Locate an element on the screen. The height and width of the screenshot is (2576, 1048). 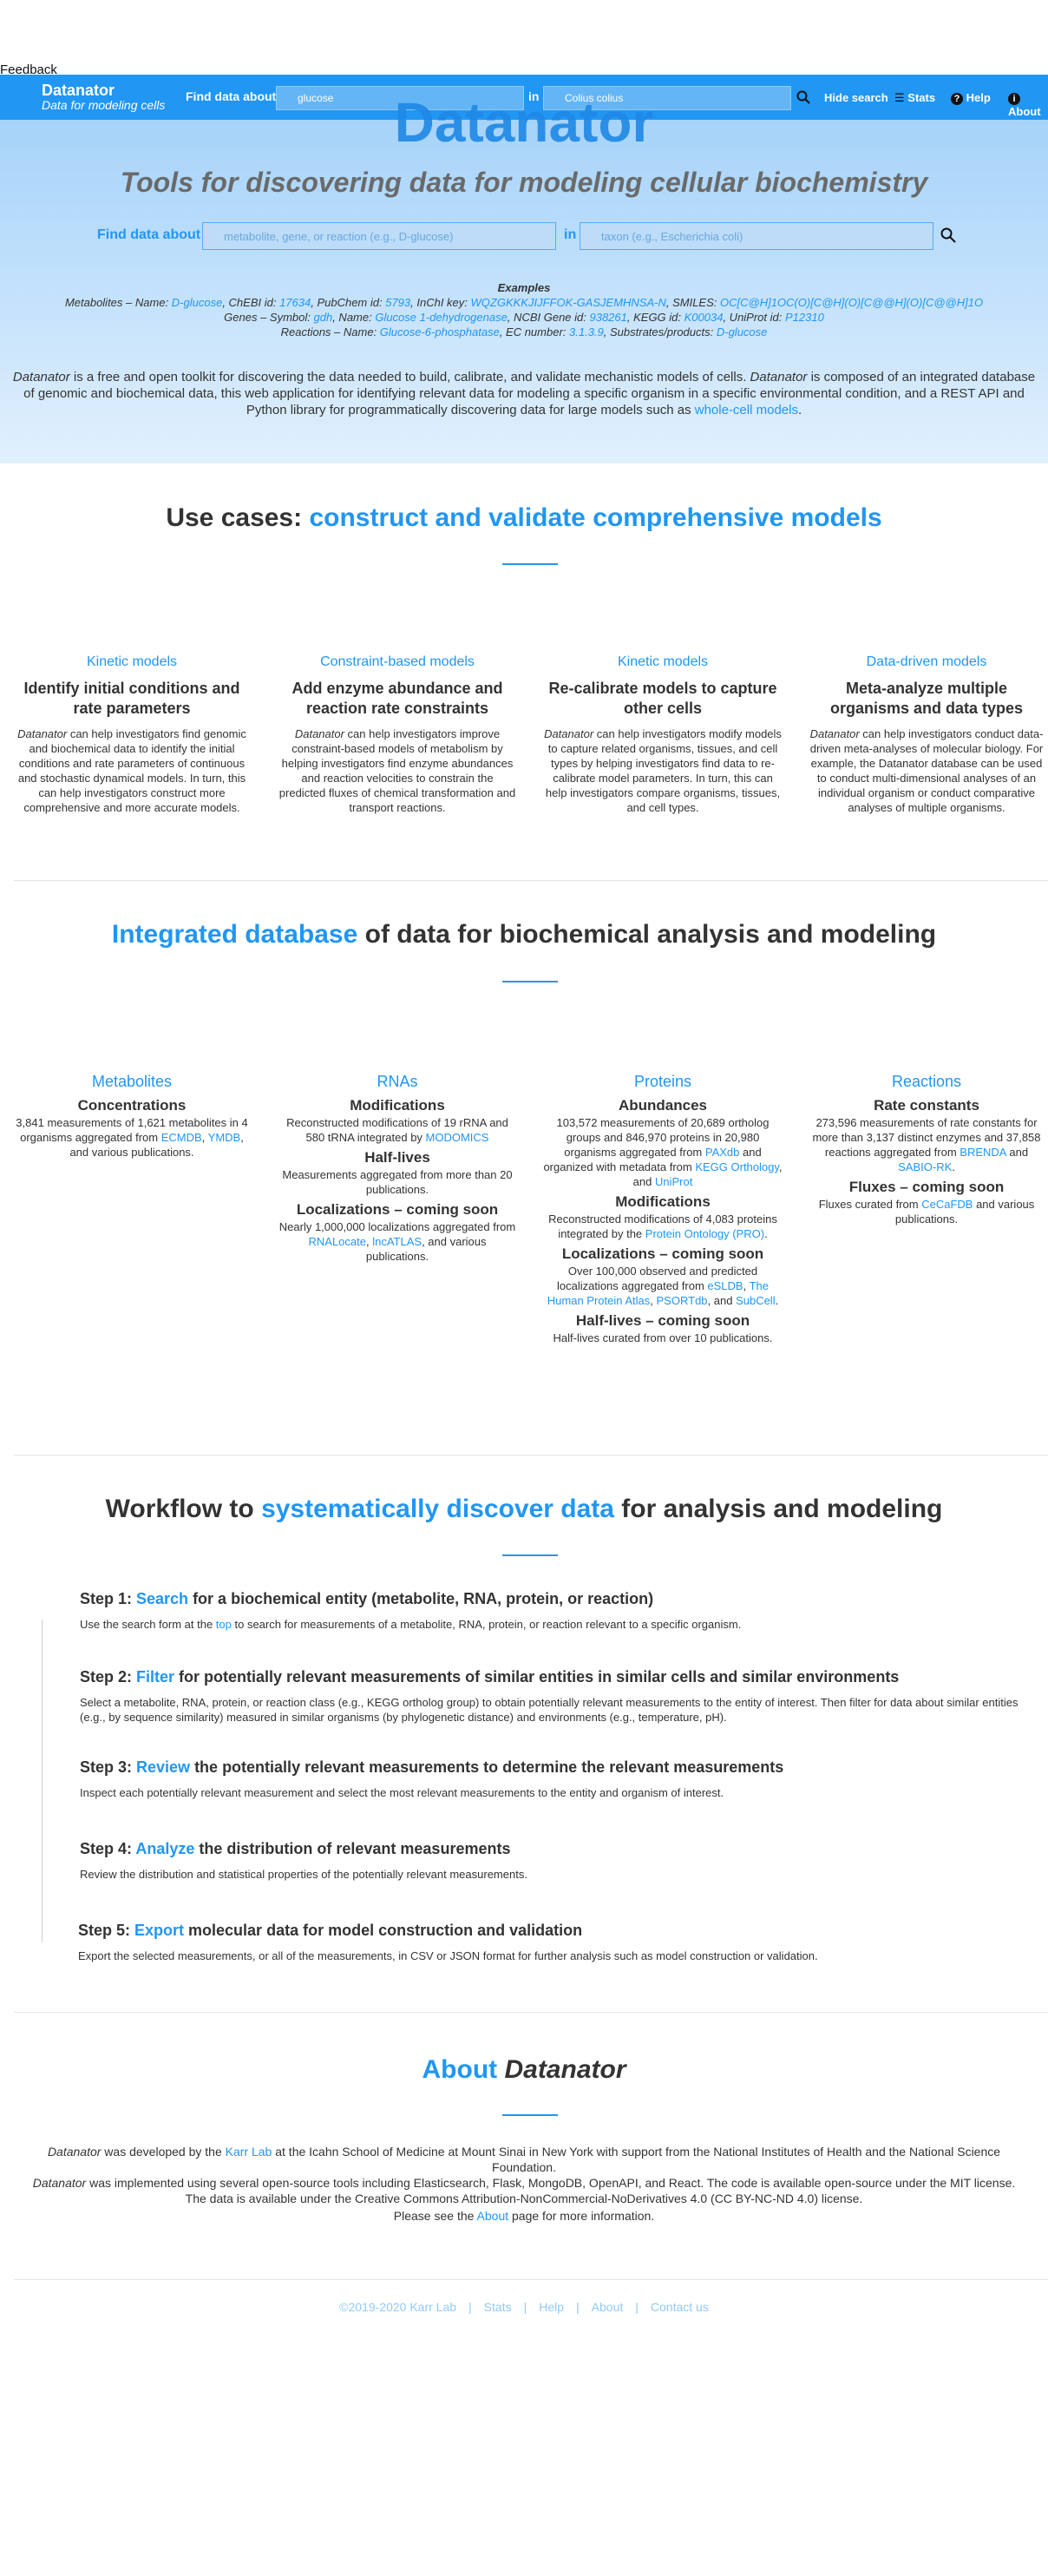
example-link: K00034 is located at coordinates (704, 318).